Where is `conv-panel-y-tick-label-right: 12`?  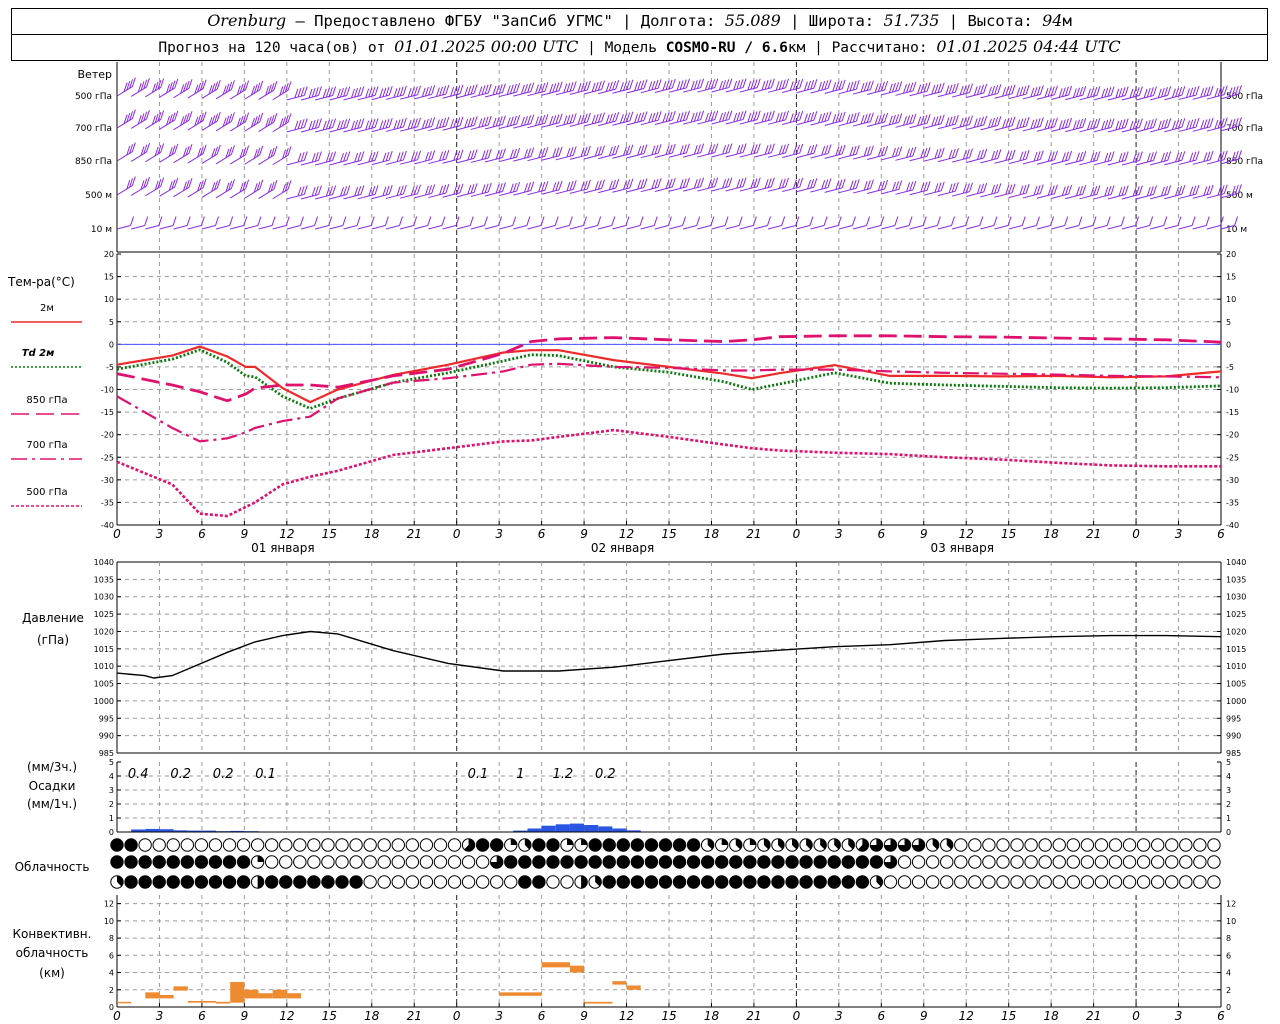 conv-panel-y-tick-label-right: 12 is located at coordinates (1231, 904).